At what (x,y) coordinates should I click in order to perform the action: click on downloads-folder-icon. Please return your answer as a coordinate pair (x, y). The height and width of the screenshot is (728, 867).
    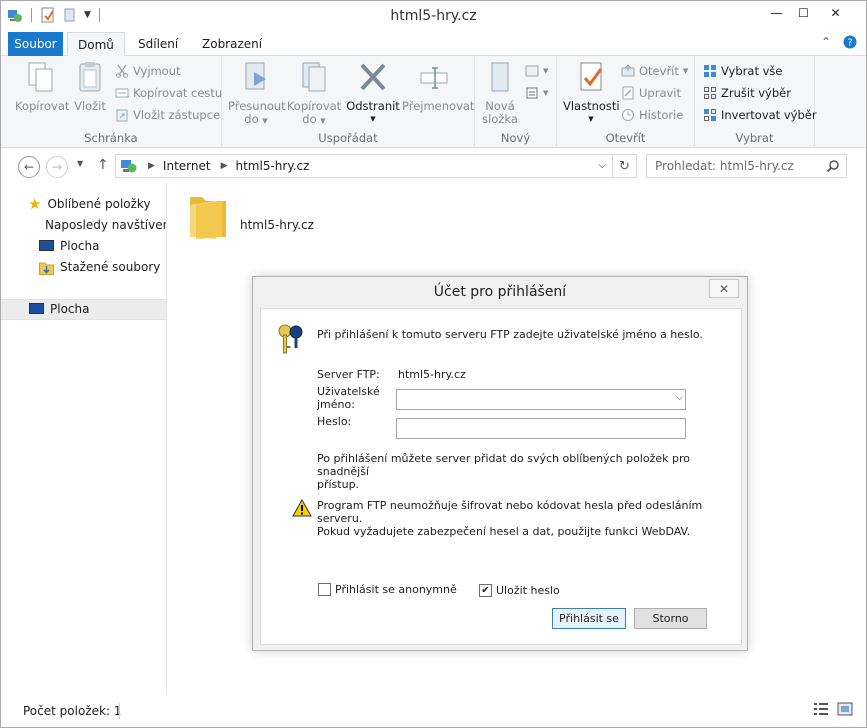
    Looking at the image, I should click on (46, 268).